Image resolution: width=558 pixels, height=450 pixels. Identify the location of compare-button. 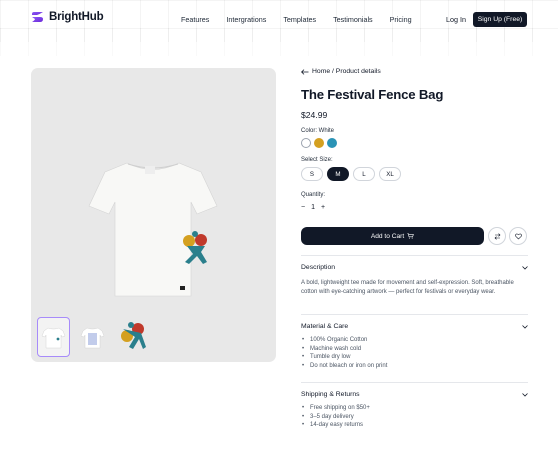
(497, 236).